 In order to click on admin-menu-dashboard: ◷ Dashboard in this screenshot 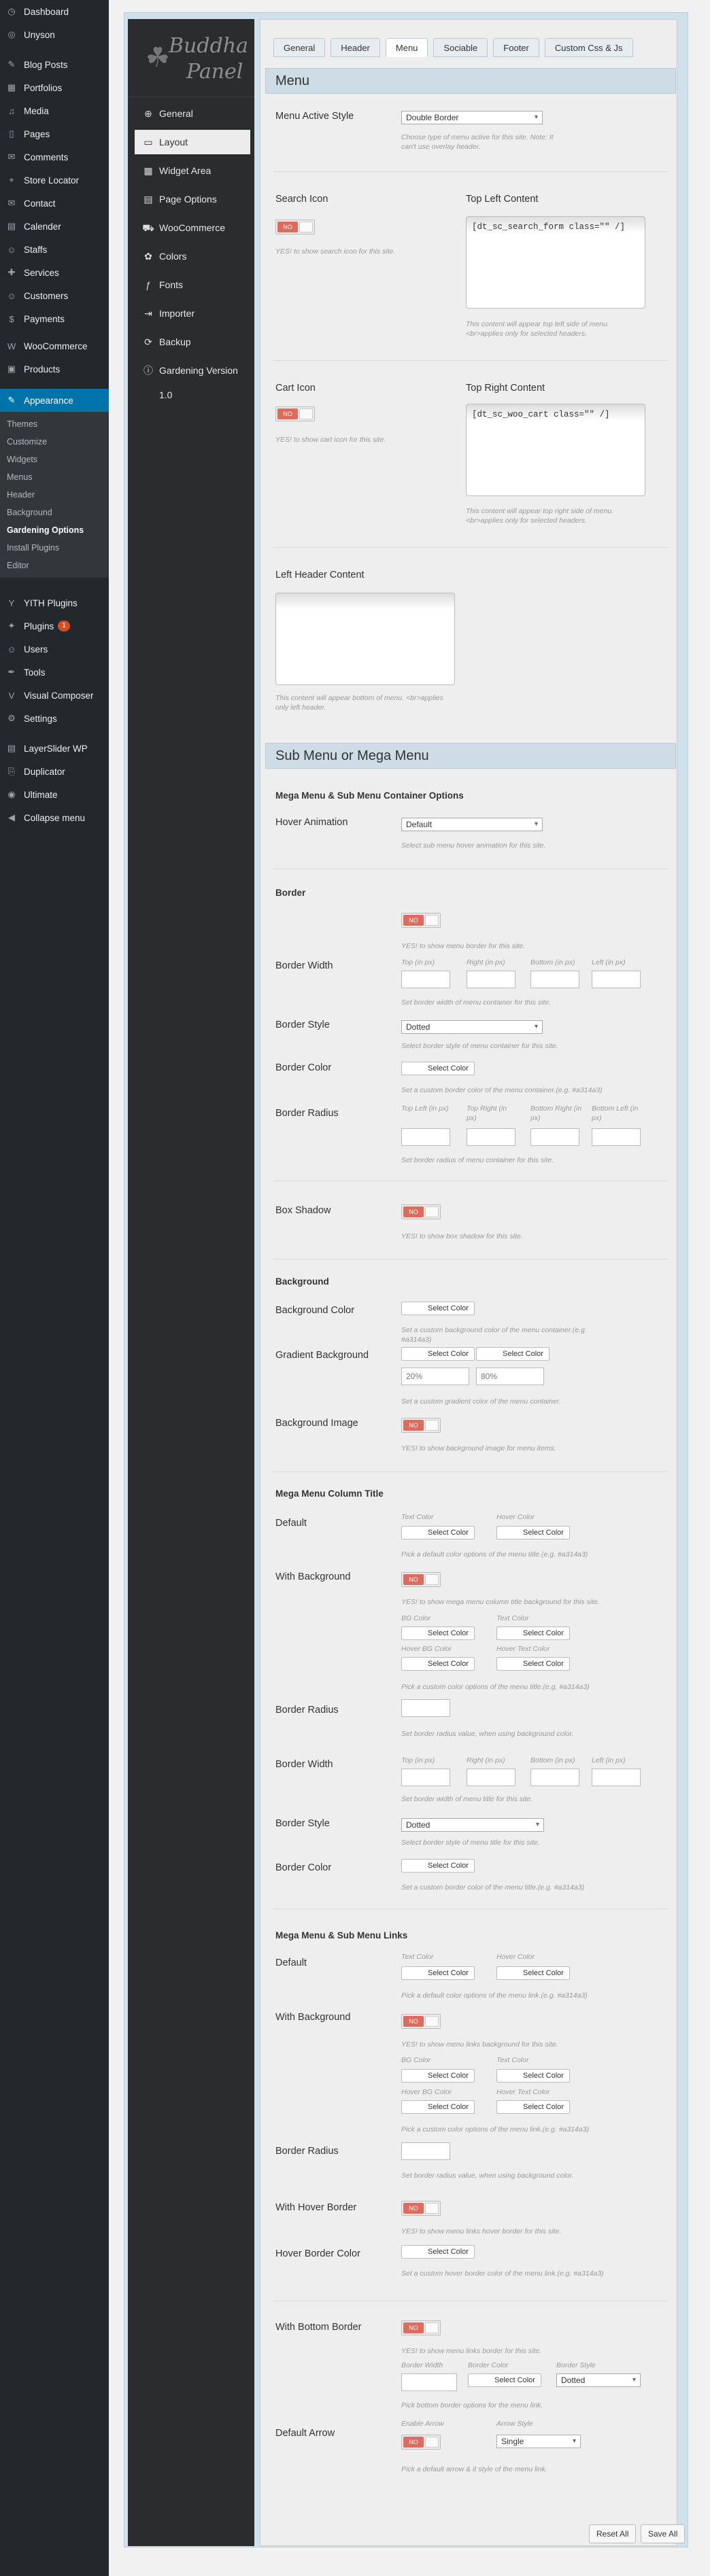, I will do `click(54, 11)`.